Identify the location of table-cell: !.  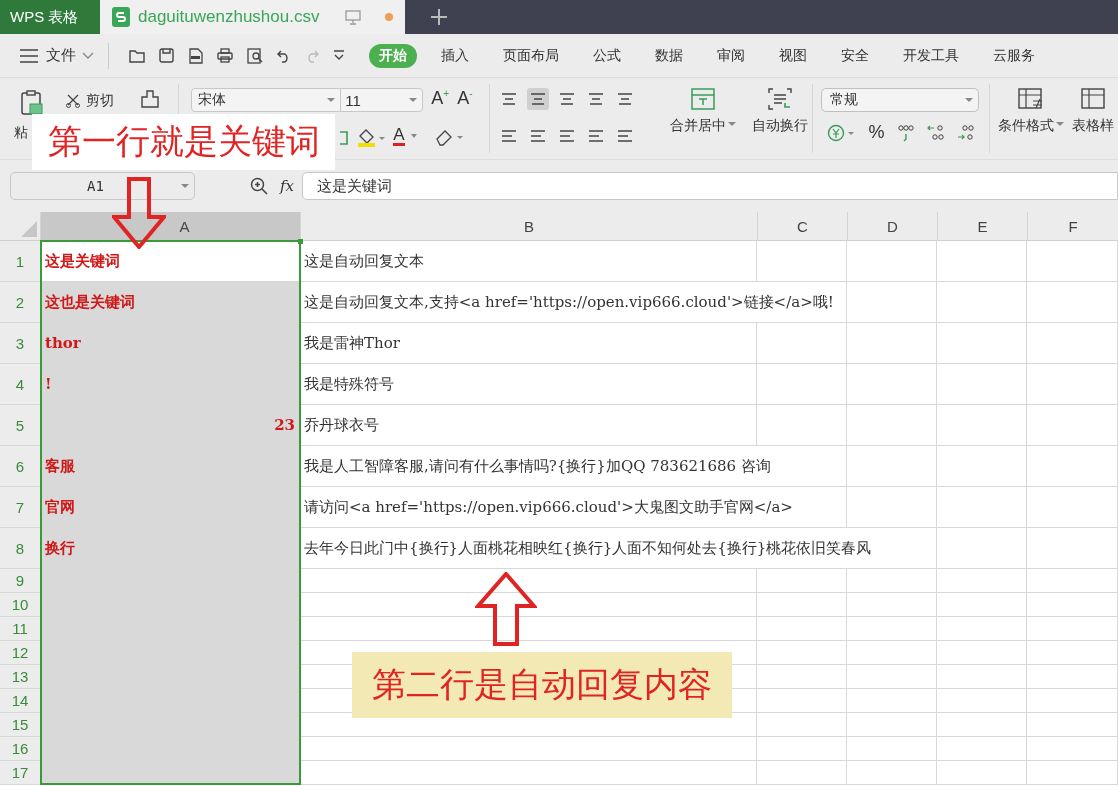
(170, 384).